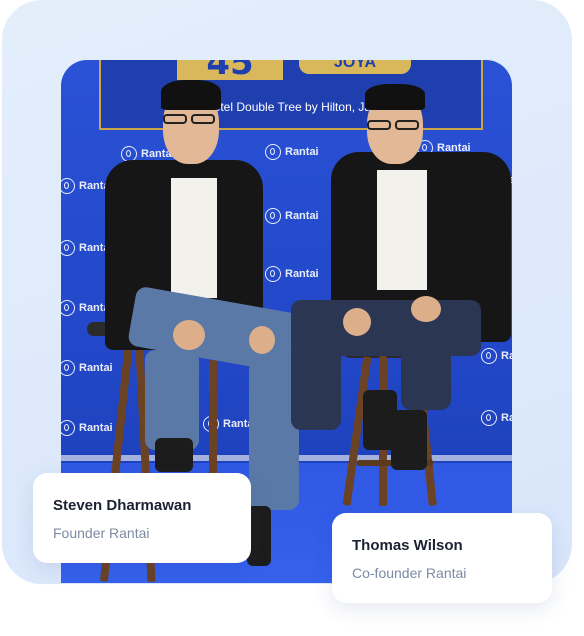  I want to click on person-role: Founder Rantai, so click(101, 533).